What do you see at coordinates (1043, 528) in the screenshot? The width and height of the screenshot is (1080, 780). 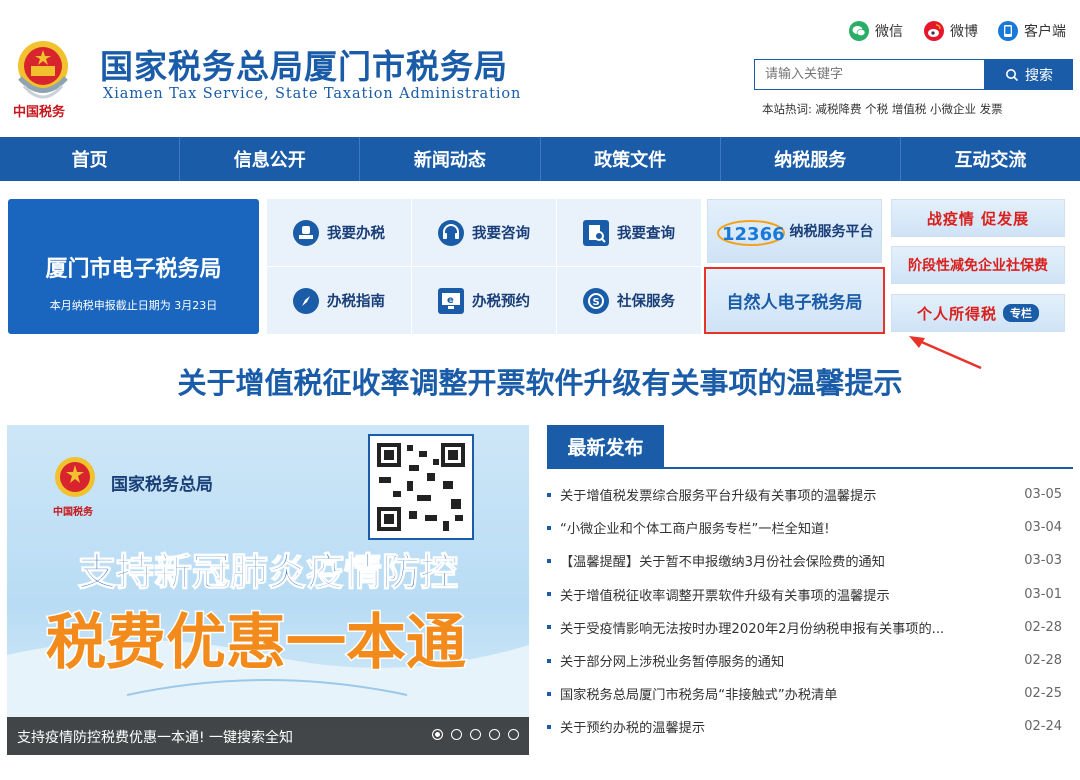 I see `news-date: 03-04` at bounding box center [1043, 528].